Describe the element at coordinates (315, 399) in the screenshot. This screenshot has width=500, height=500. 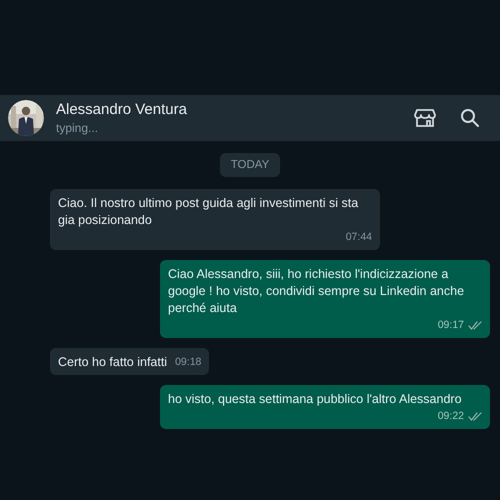
I see `message-text: ho visto, questa settimana pubblico l'altro Alessandro` at that location.